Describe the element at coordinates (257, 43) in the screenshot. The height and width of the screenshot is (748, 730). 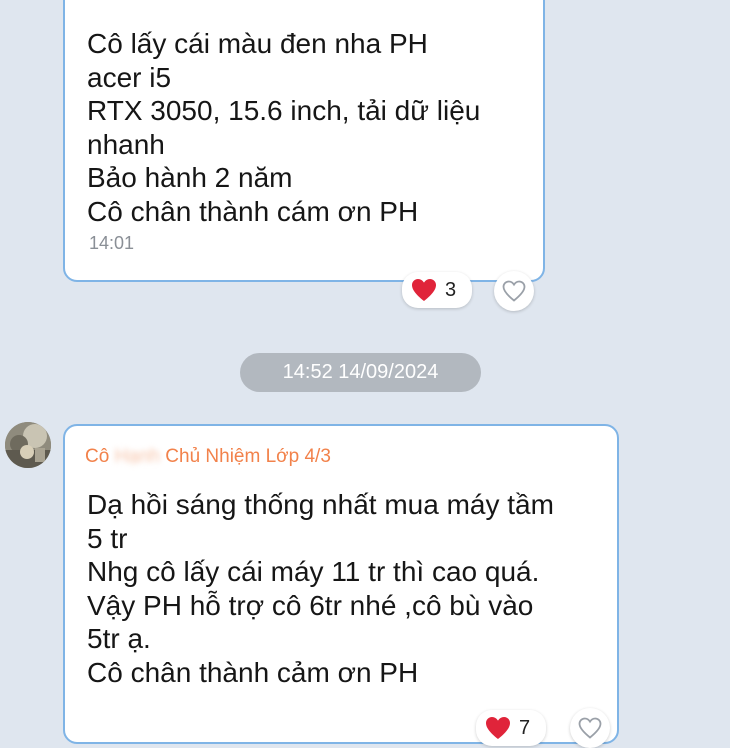
I see `message-line: Cô lấy cái màu đen nha PH` at that location.